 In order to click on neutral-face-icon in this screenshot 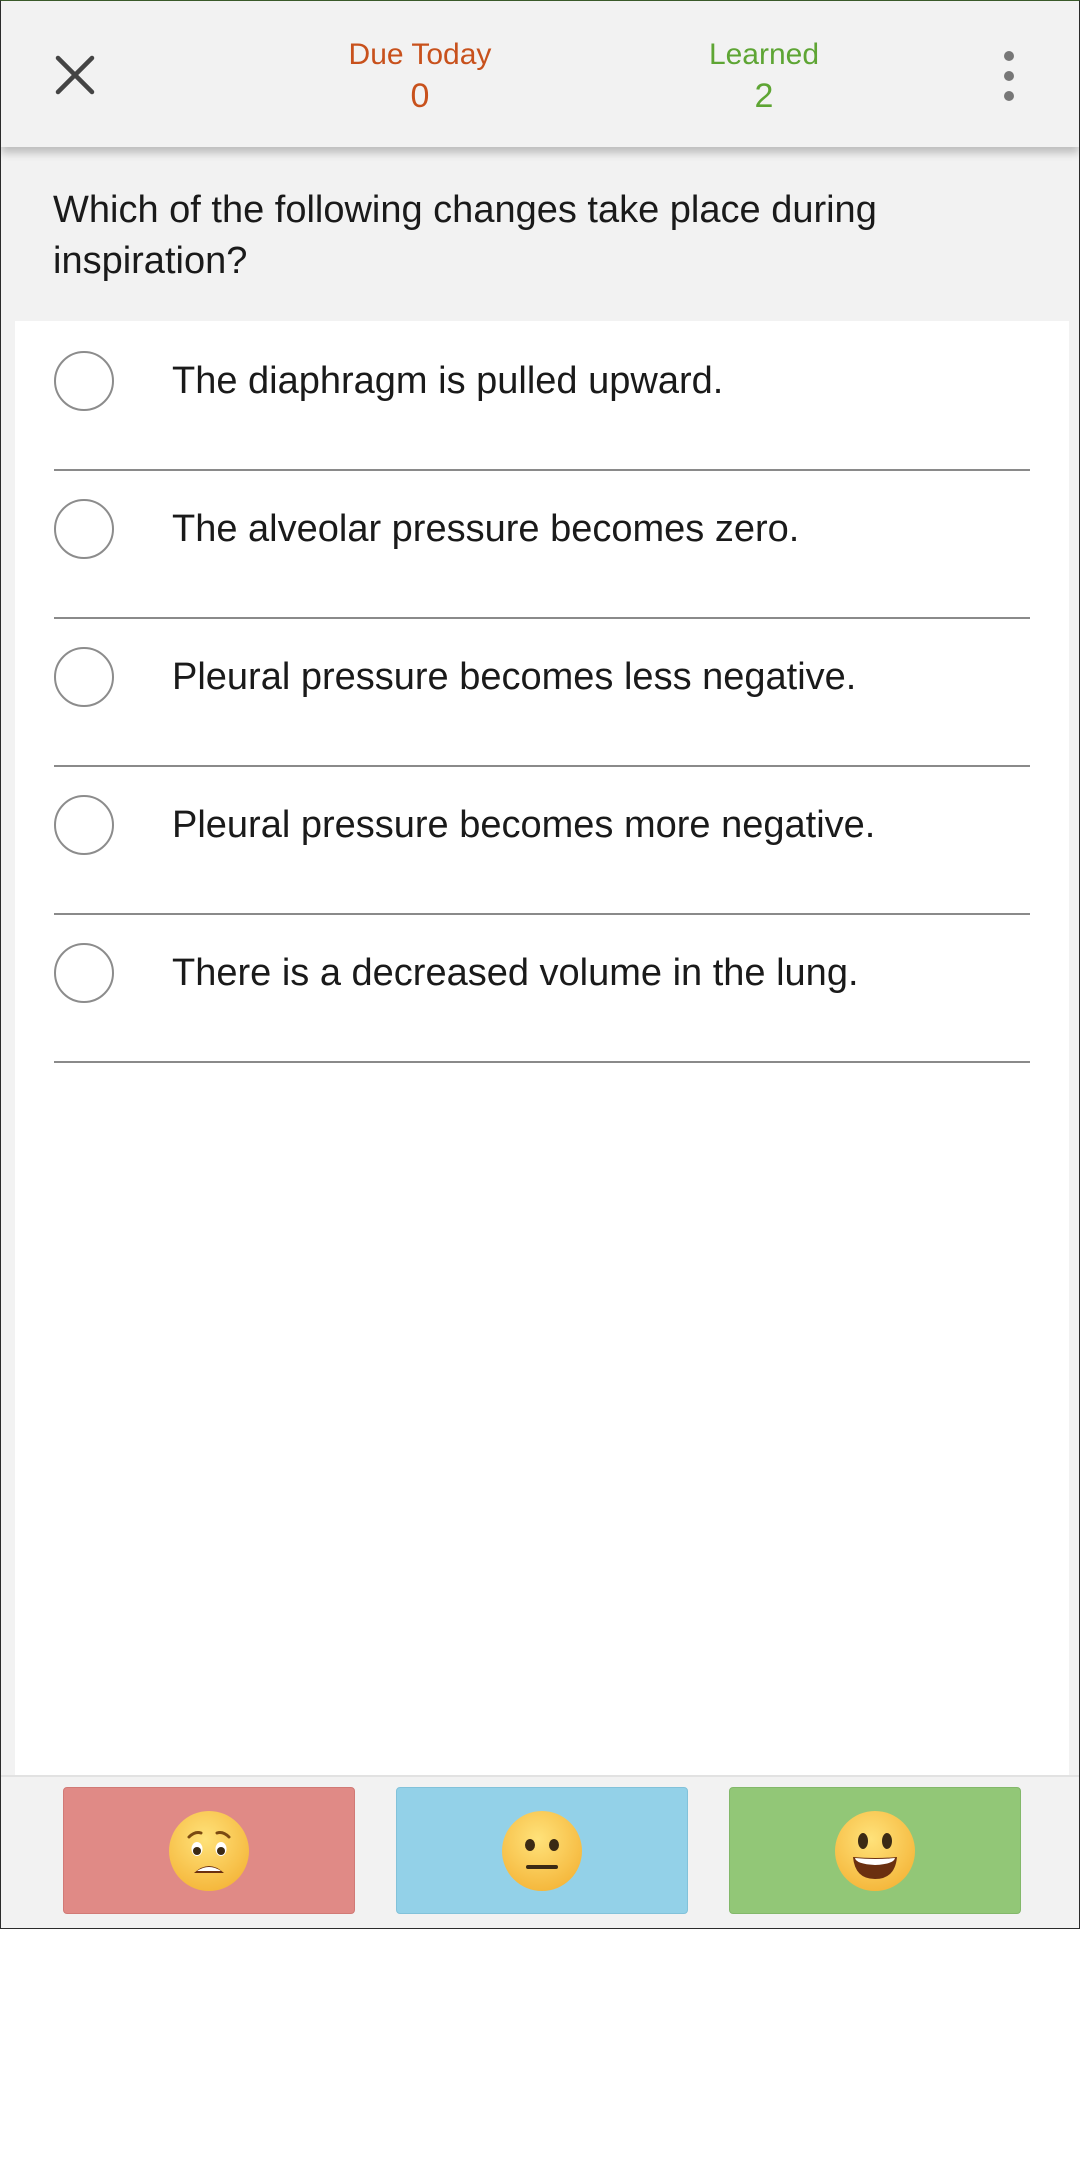, I will do `click(542, 1850)`.